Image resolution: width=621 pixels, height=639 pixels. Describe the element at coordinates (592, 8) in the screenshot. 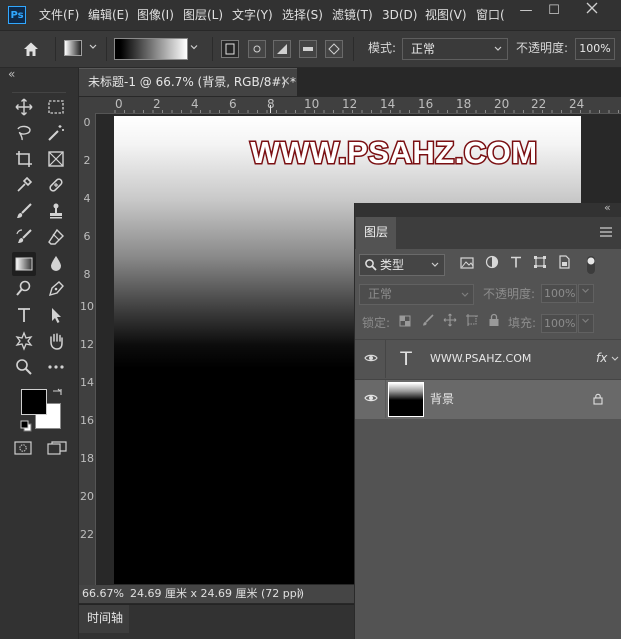

I see `close-icon` at that location.